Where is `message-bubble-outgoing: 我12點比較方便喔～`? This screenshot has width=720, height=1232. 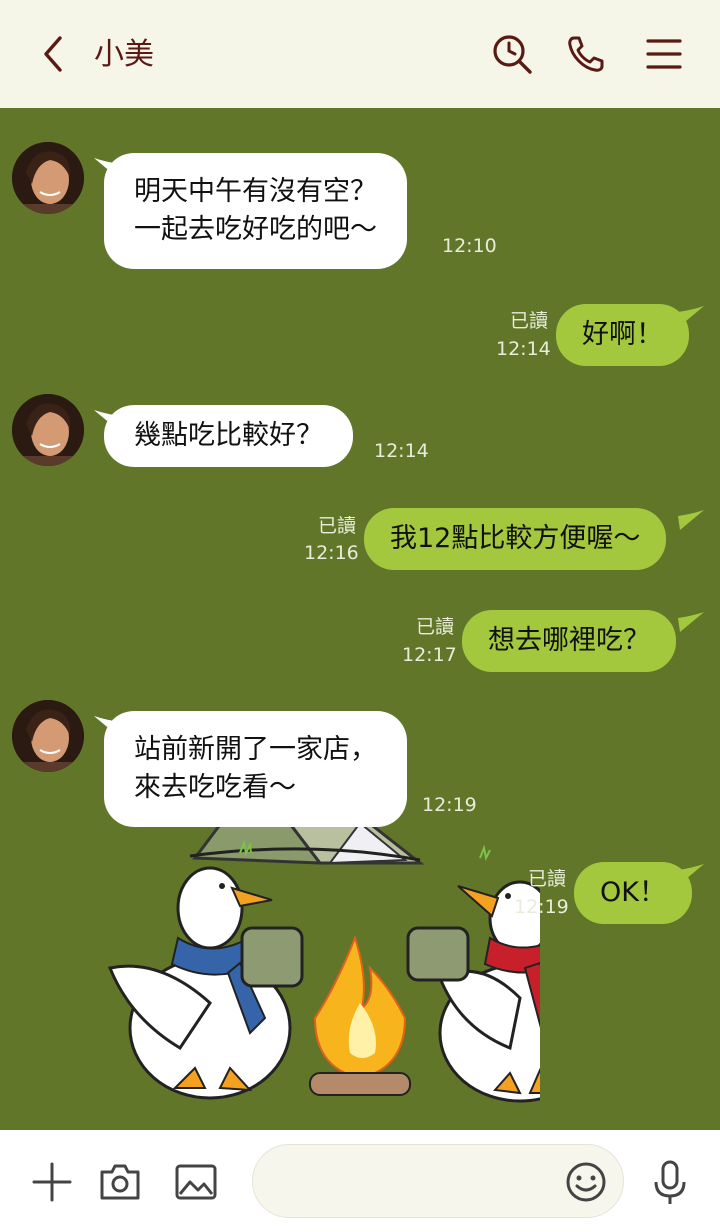
message-bubble-outgoing: 我12點比較方便喔～ is located at coordinates (515, 539).